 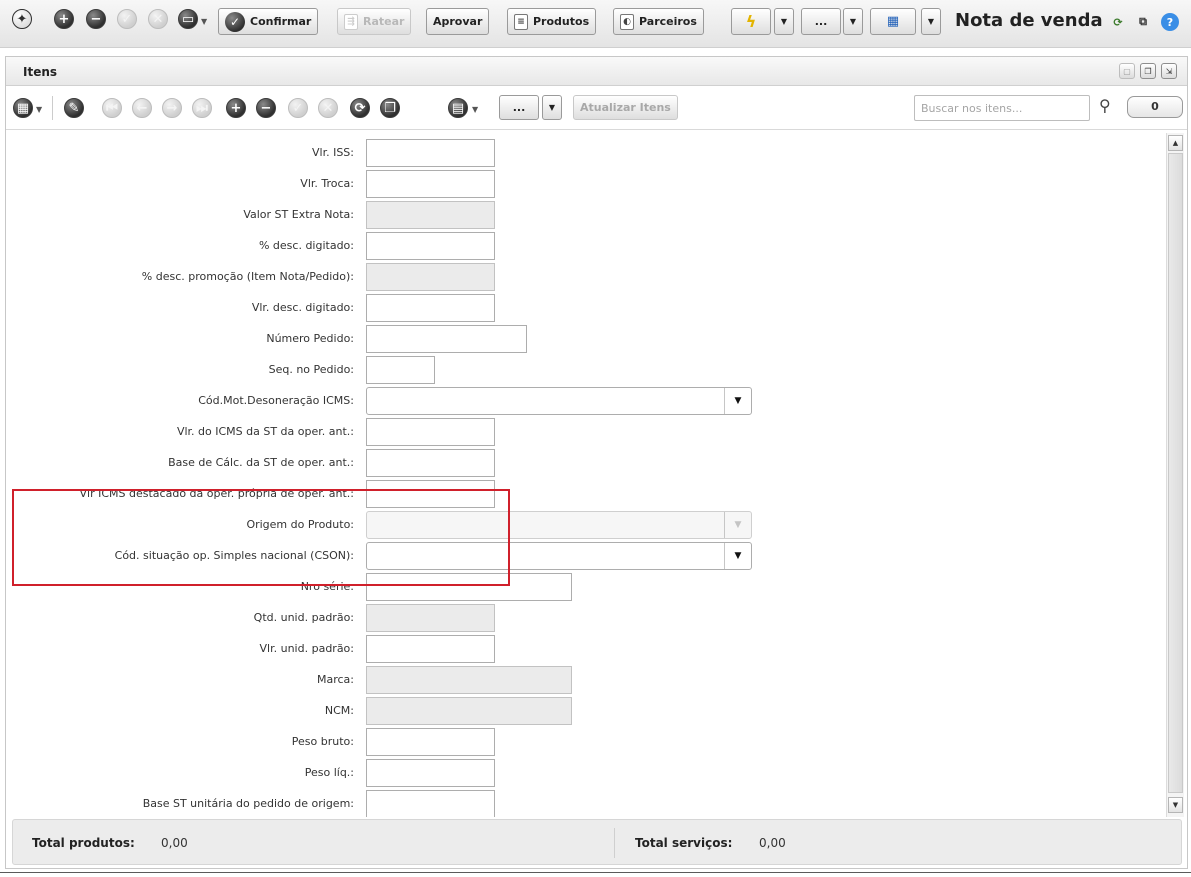 I want to click on report-button: ▦, so click(x=893, y=21).